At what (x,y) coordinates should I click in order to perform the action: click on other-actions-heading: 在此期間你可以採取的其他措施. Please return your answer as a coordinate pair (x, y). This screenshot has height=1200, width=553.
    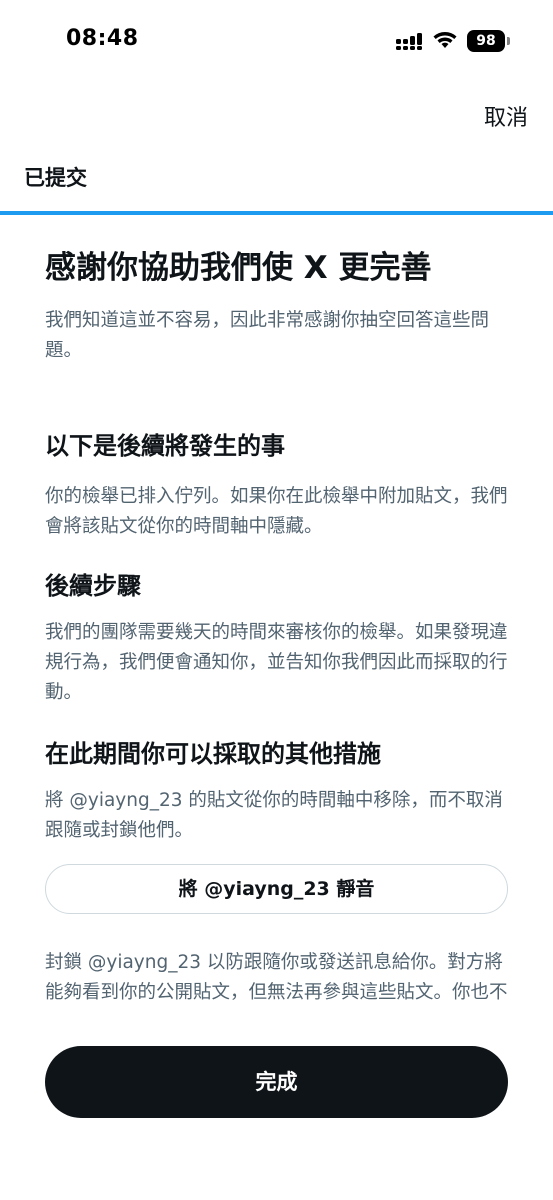
    Looking at the image, I should click on (213, 754).